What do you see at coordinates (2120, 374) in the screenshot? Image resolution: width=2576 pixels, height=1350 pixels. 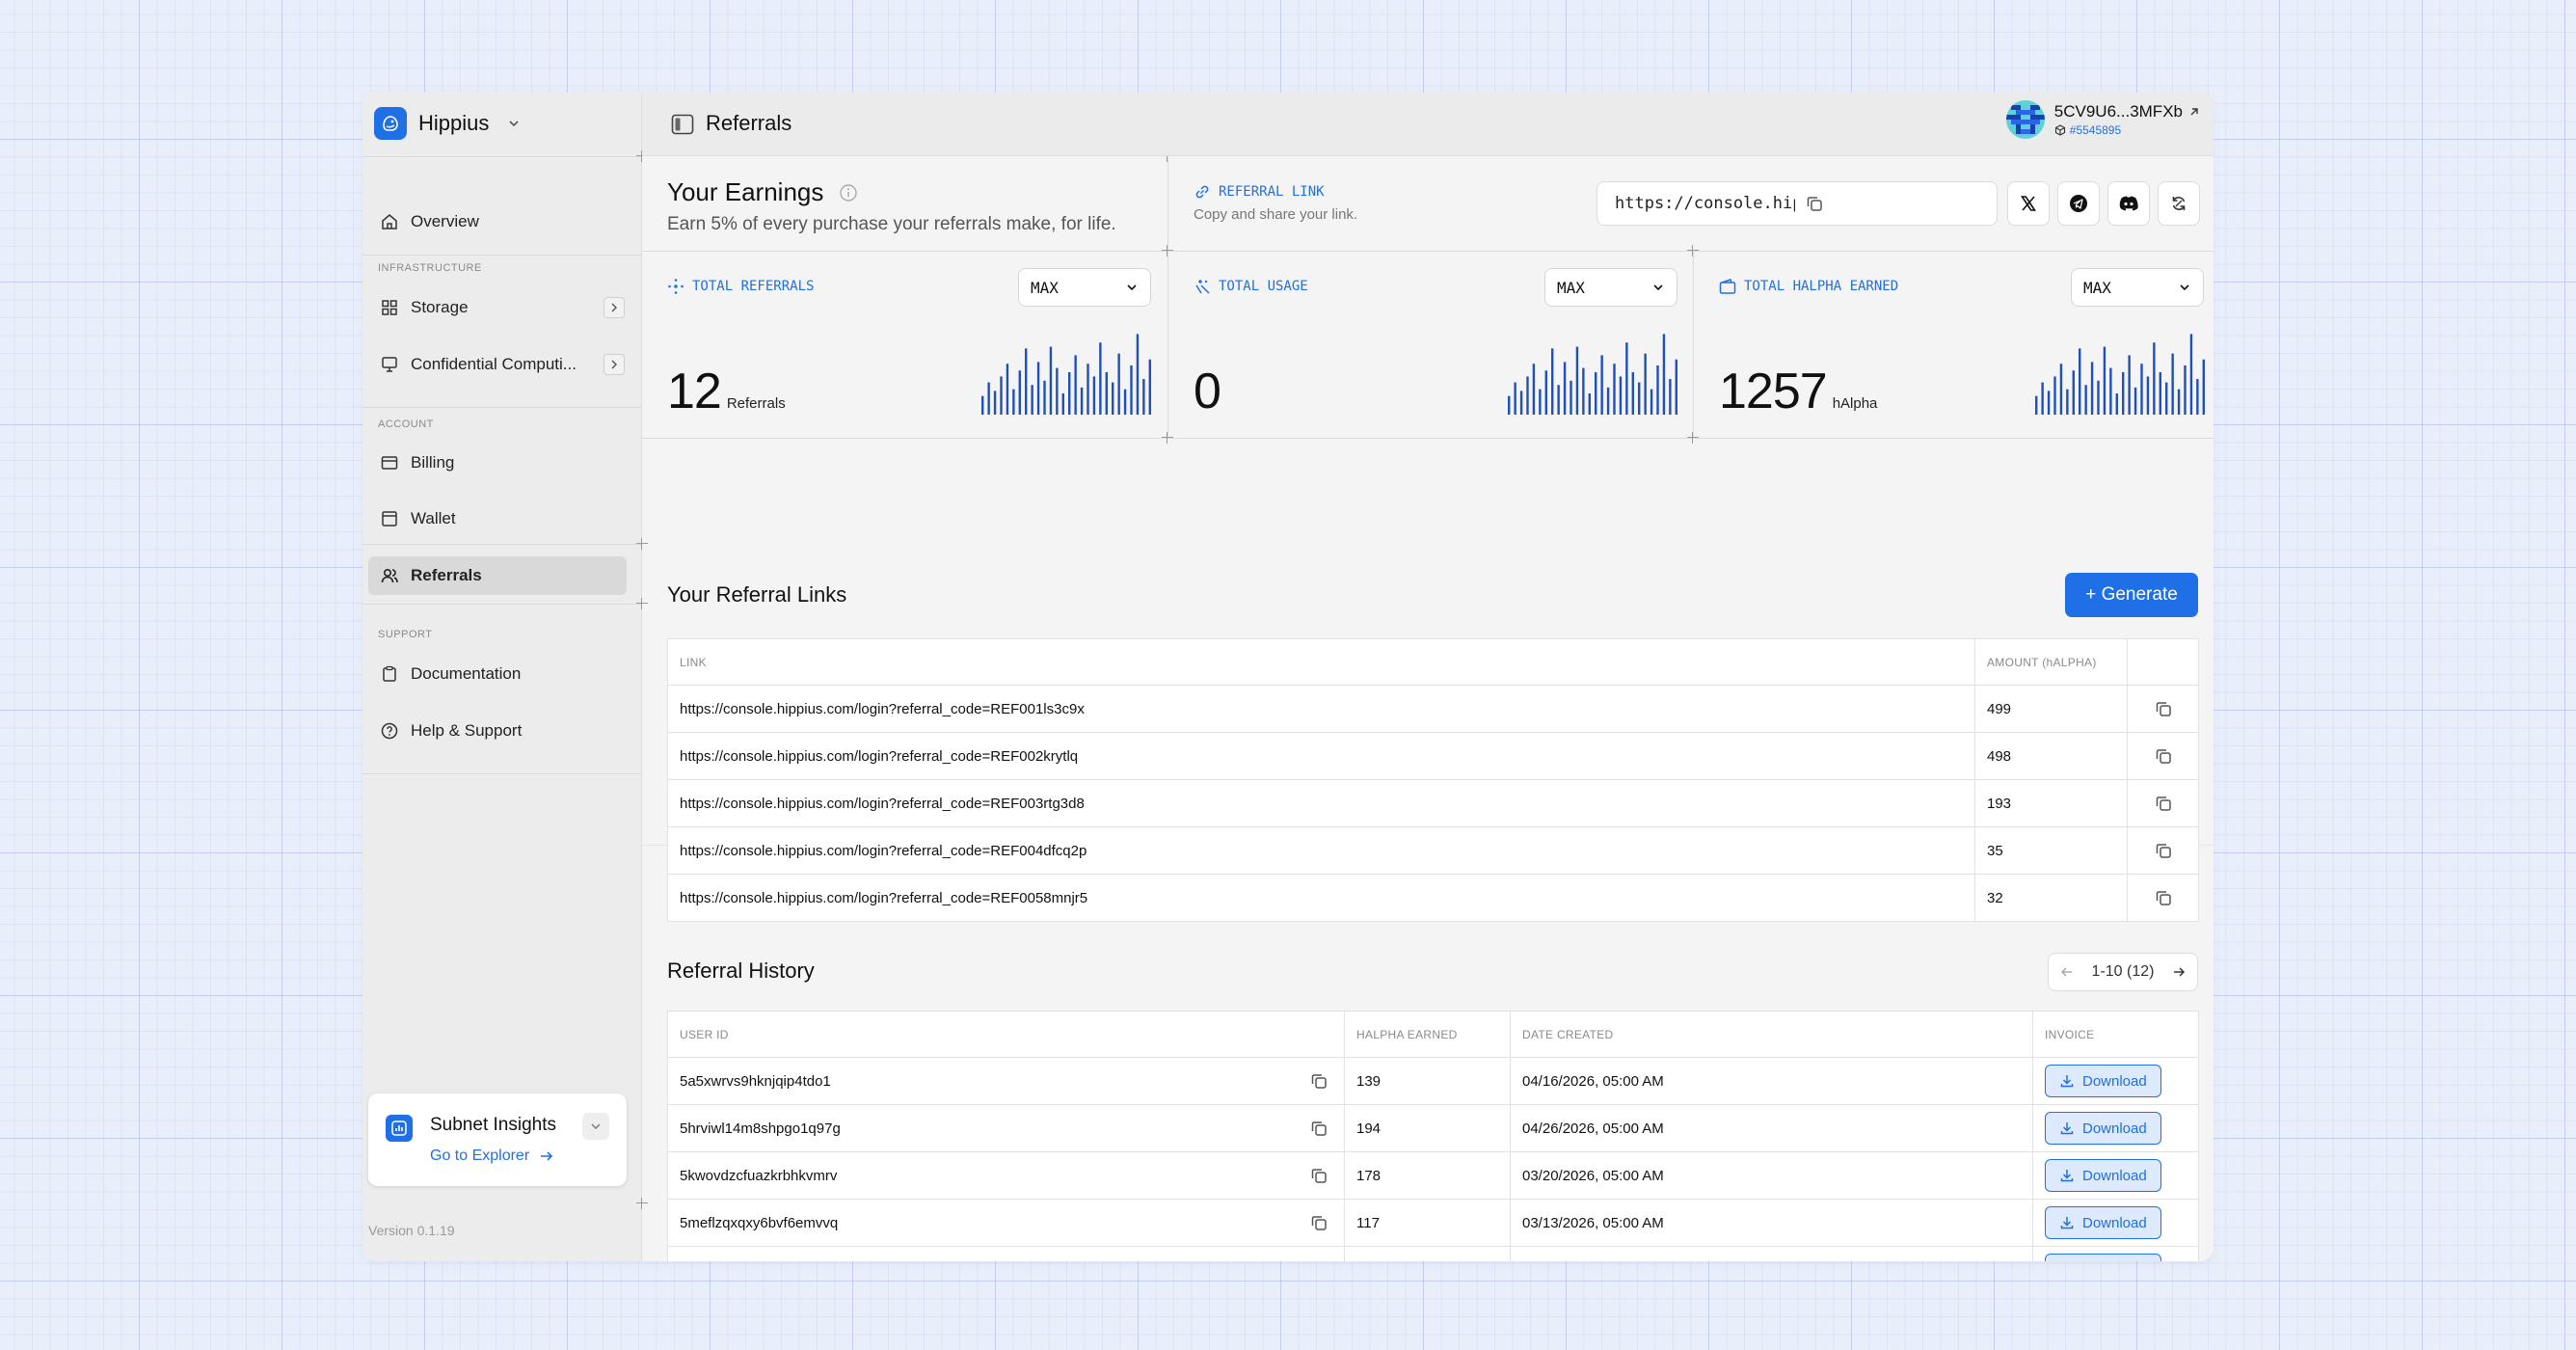 I see `sparkline-halpha` at bounding box center [2120, 374].